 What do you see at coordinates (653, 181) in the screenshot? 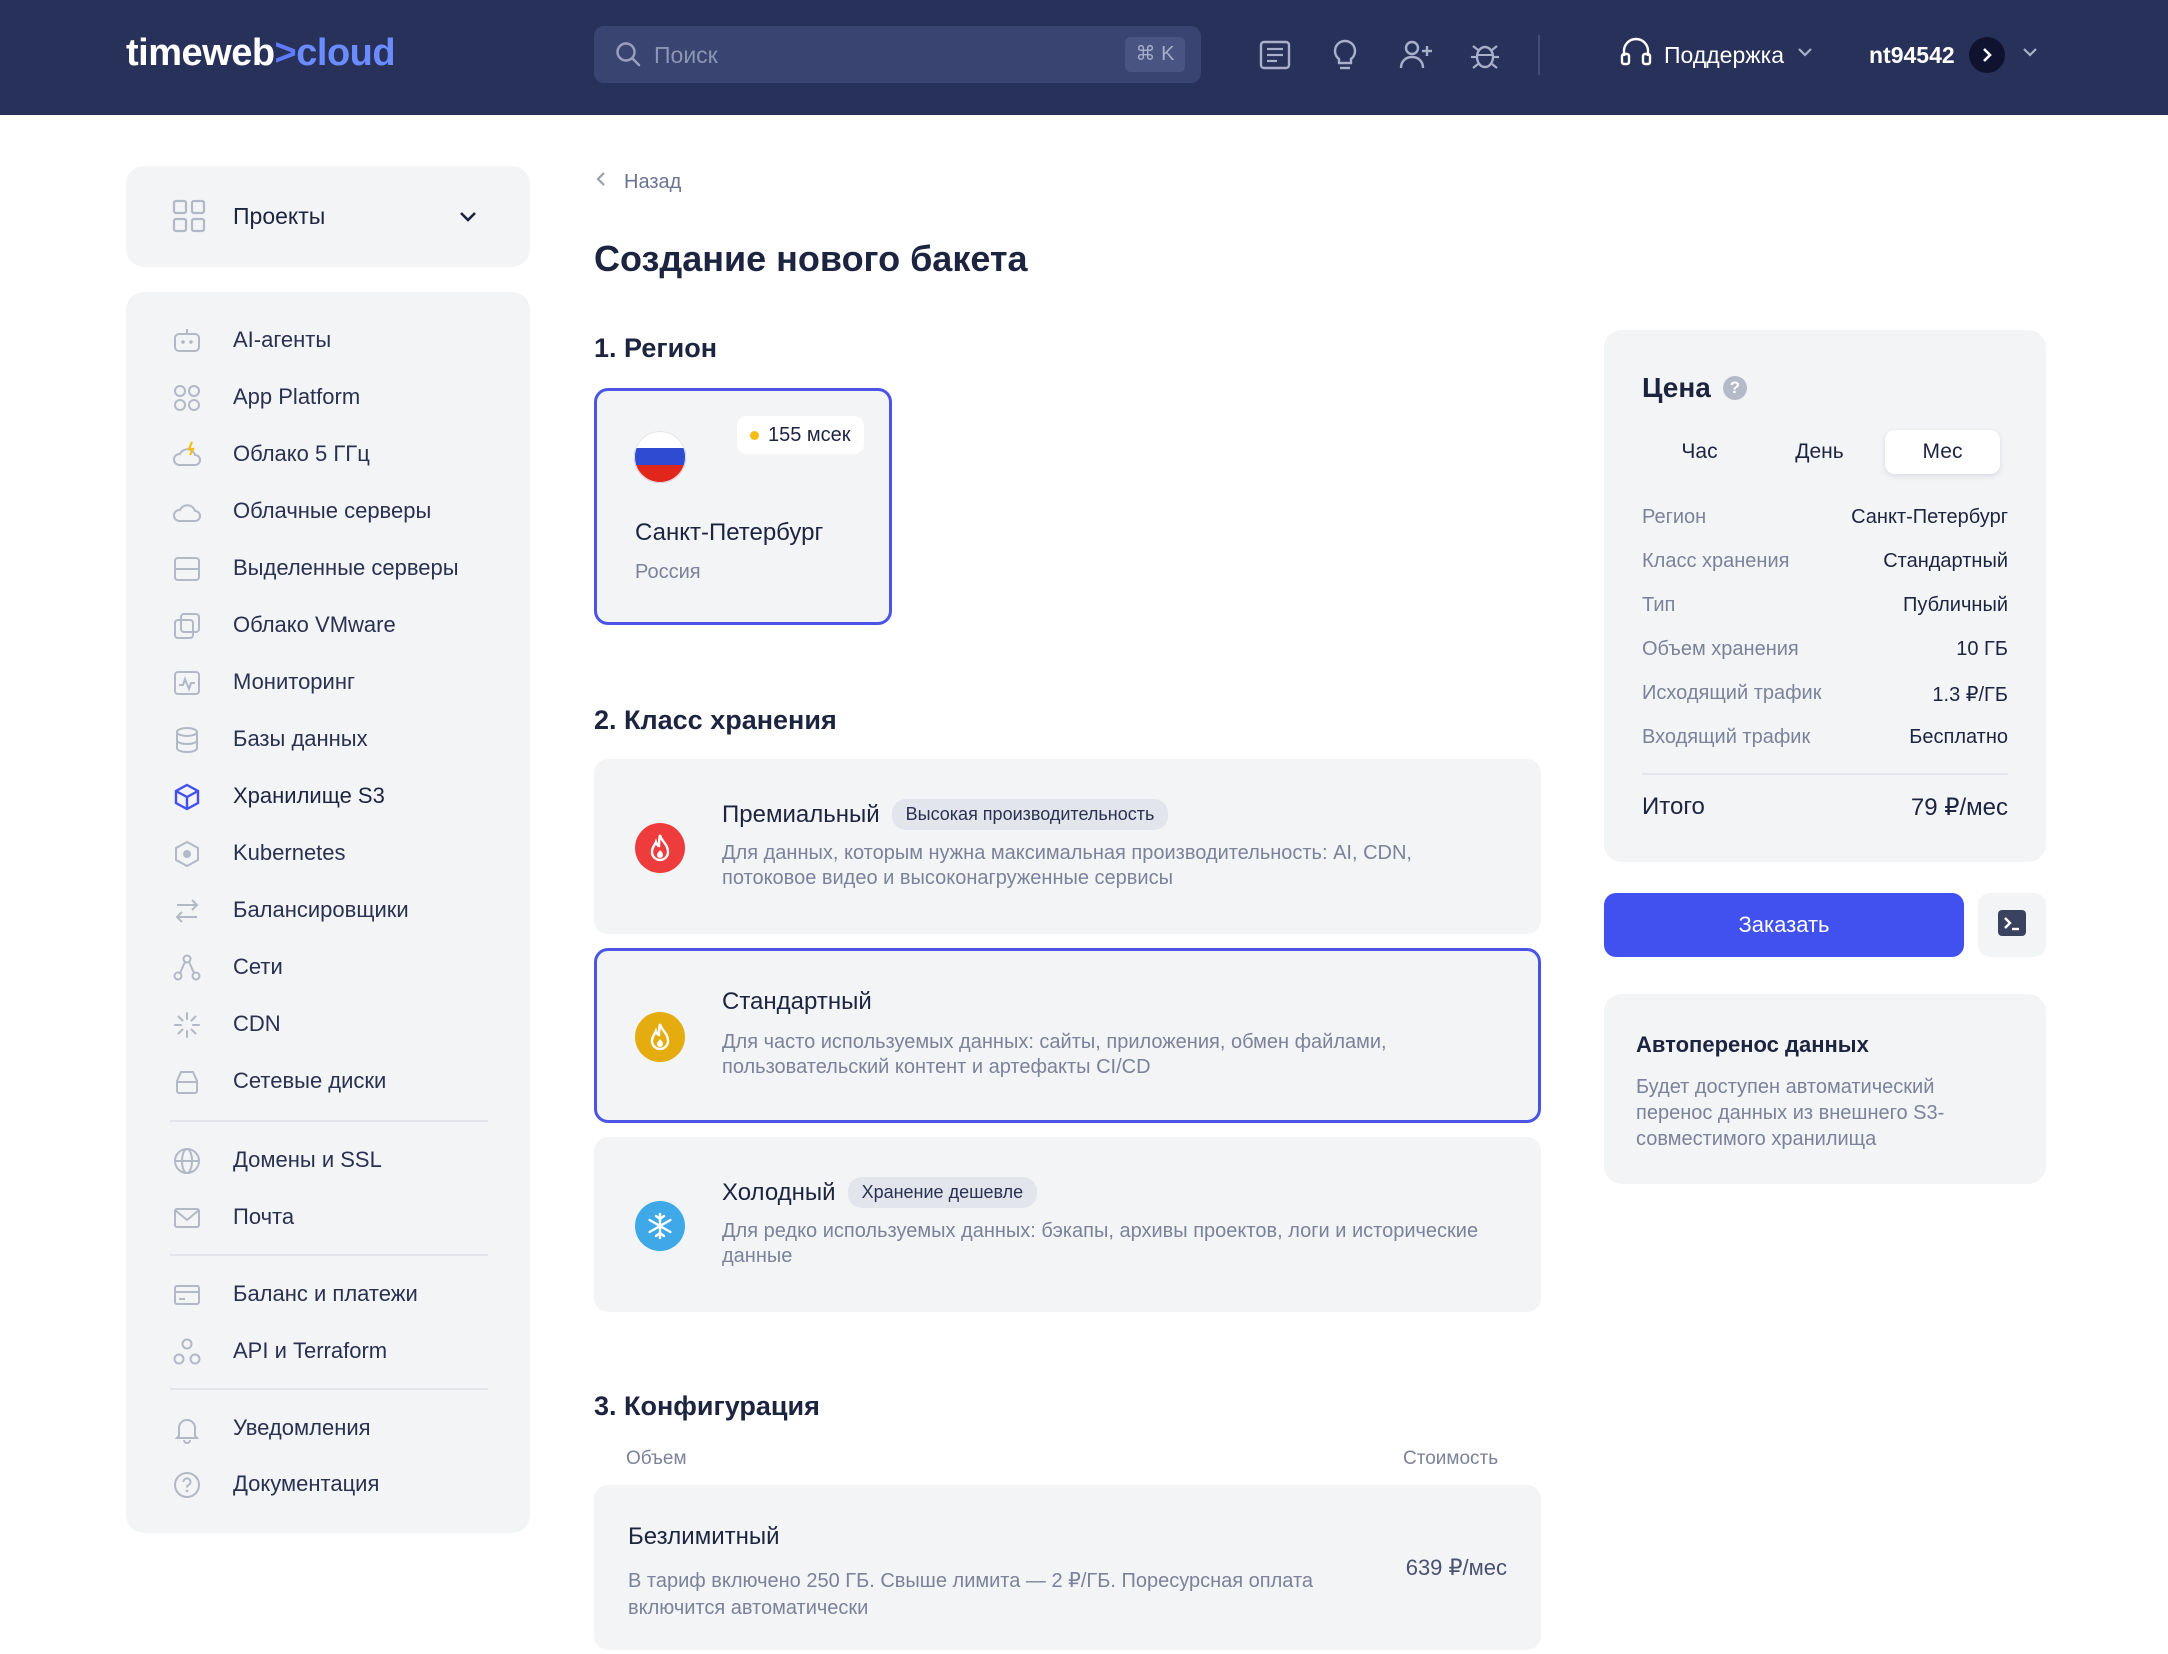
I see `back-label: Назад` at bounding box center [653, 181].